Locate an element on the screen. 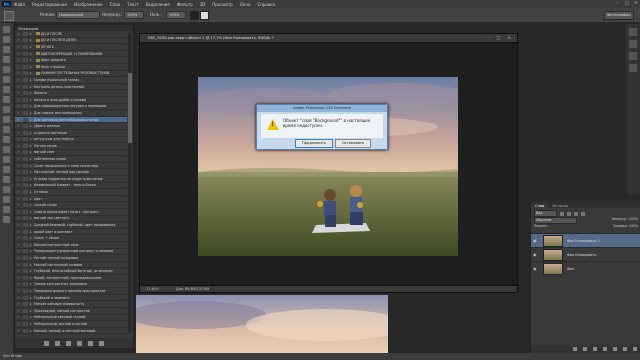 This screenshot has height=360, width=640. trash-icon is located at coordinates (101, 343).